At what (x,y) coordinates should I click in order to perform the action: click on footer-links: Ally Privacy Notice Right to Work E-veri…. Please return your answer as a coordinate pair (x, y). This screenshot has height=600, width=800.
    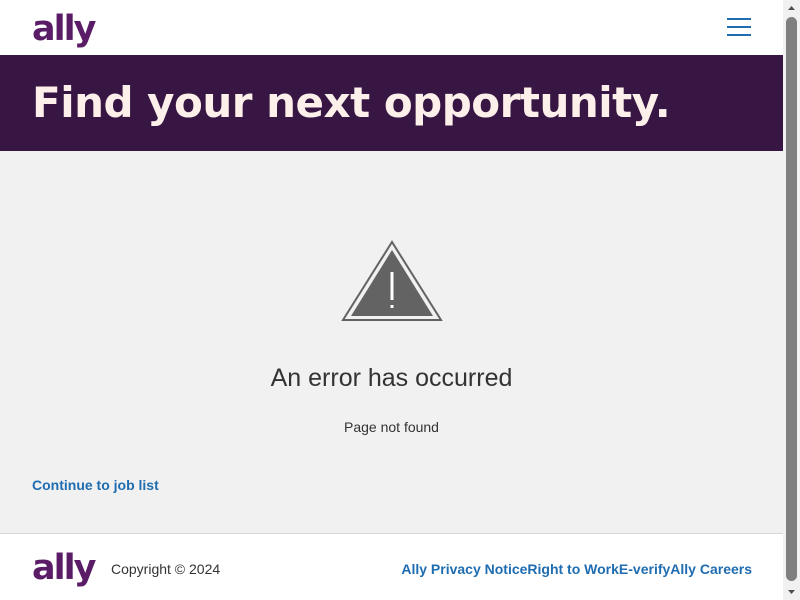
    Looking at the image, I should click on (576, 569).